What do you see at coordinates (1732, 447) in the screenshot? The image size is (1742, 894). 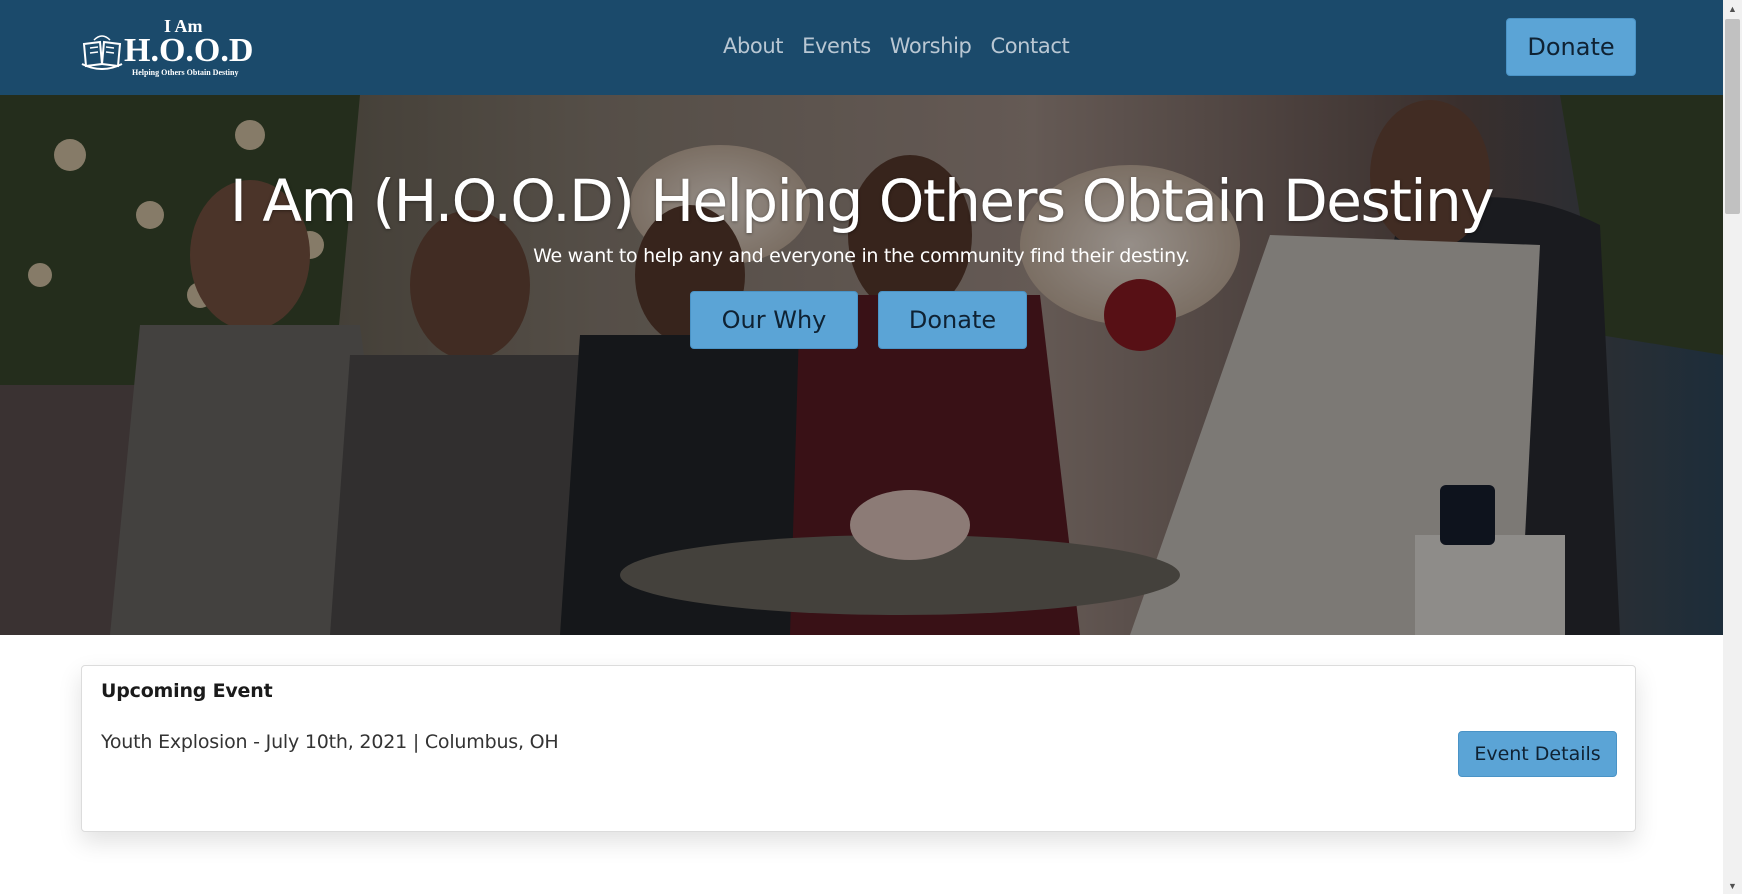 I see `vertical-scrollbar: ▲ ▼` at bounding box center [1732, 447].